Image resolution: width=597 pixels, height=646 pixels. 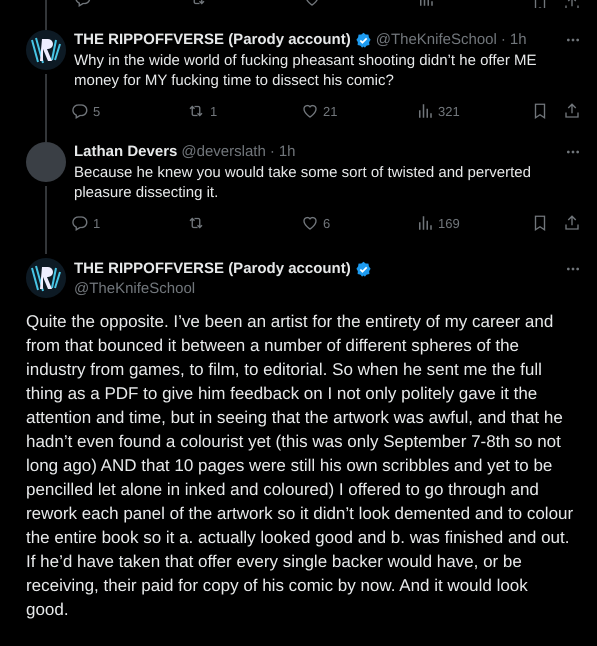 What do you see at coordinates (449, 111) in the screenshot?
I see `views-count: 321` at bounding box center [449, 111].